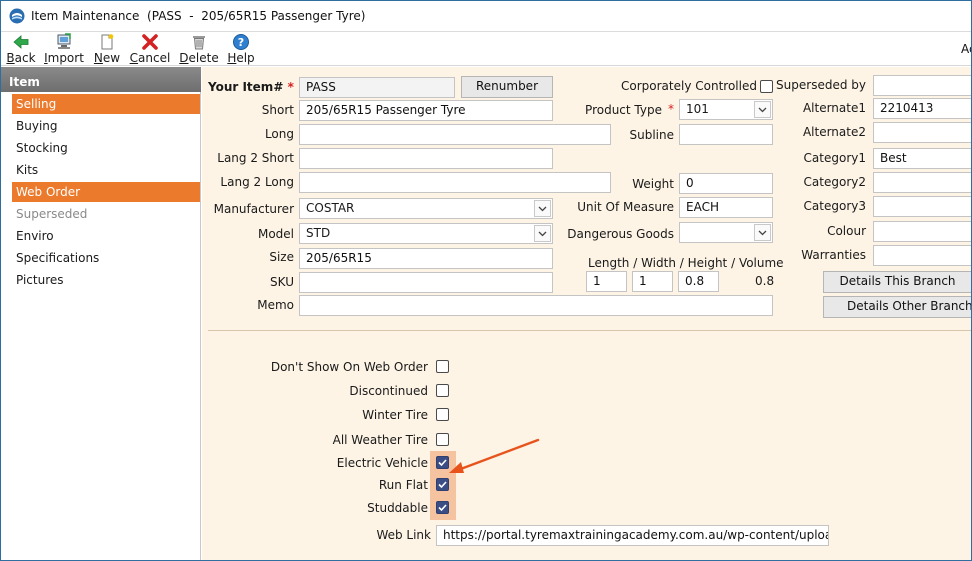  What do you see at coordinates (834, 206) in the screenshot?
I see `category3-label: Category3` at bounding box center [834, 206].